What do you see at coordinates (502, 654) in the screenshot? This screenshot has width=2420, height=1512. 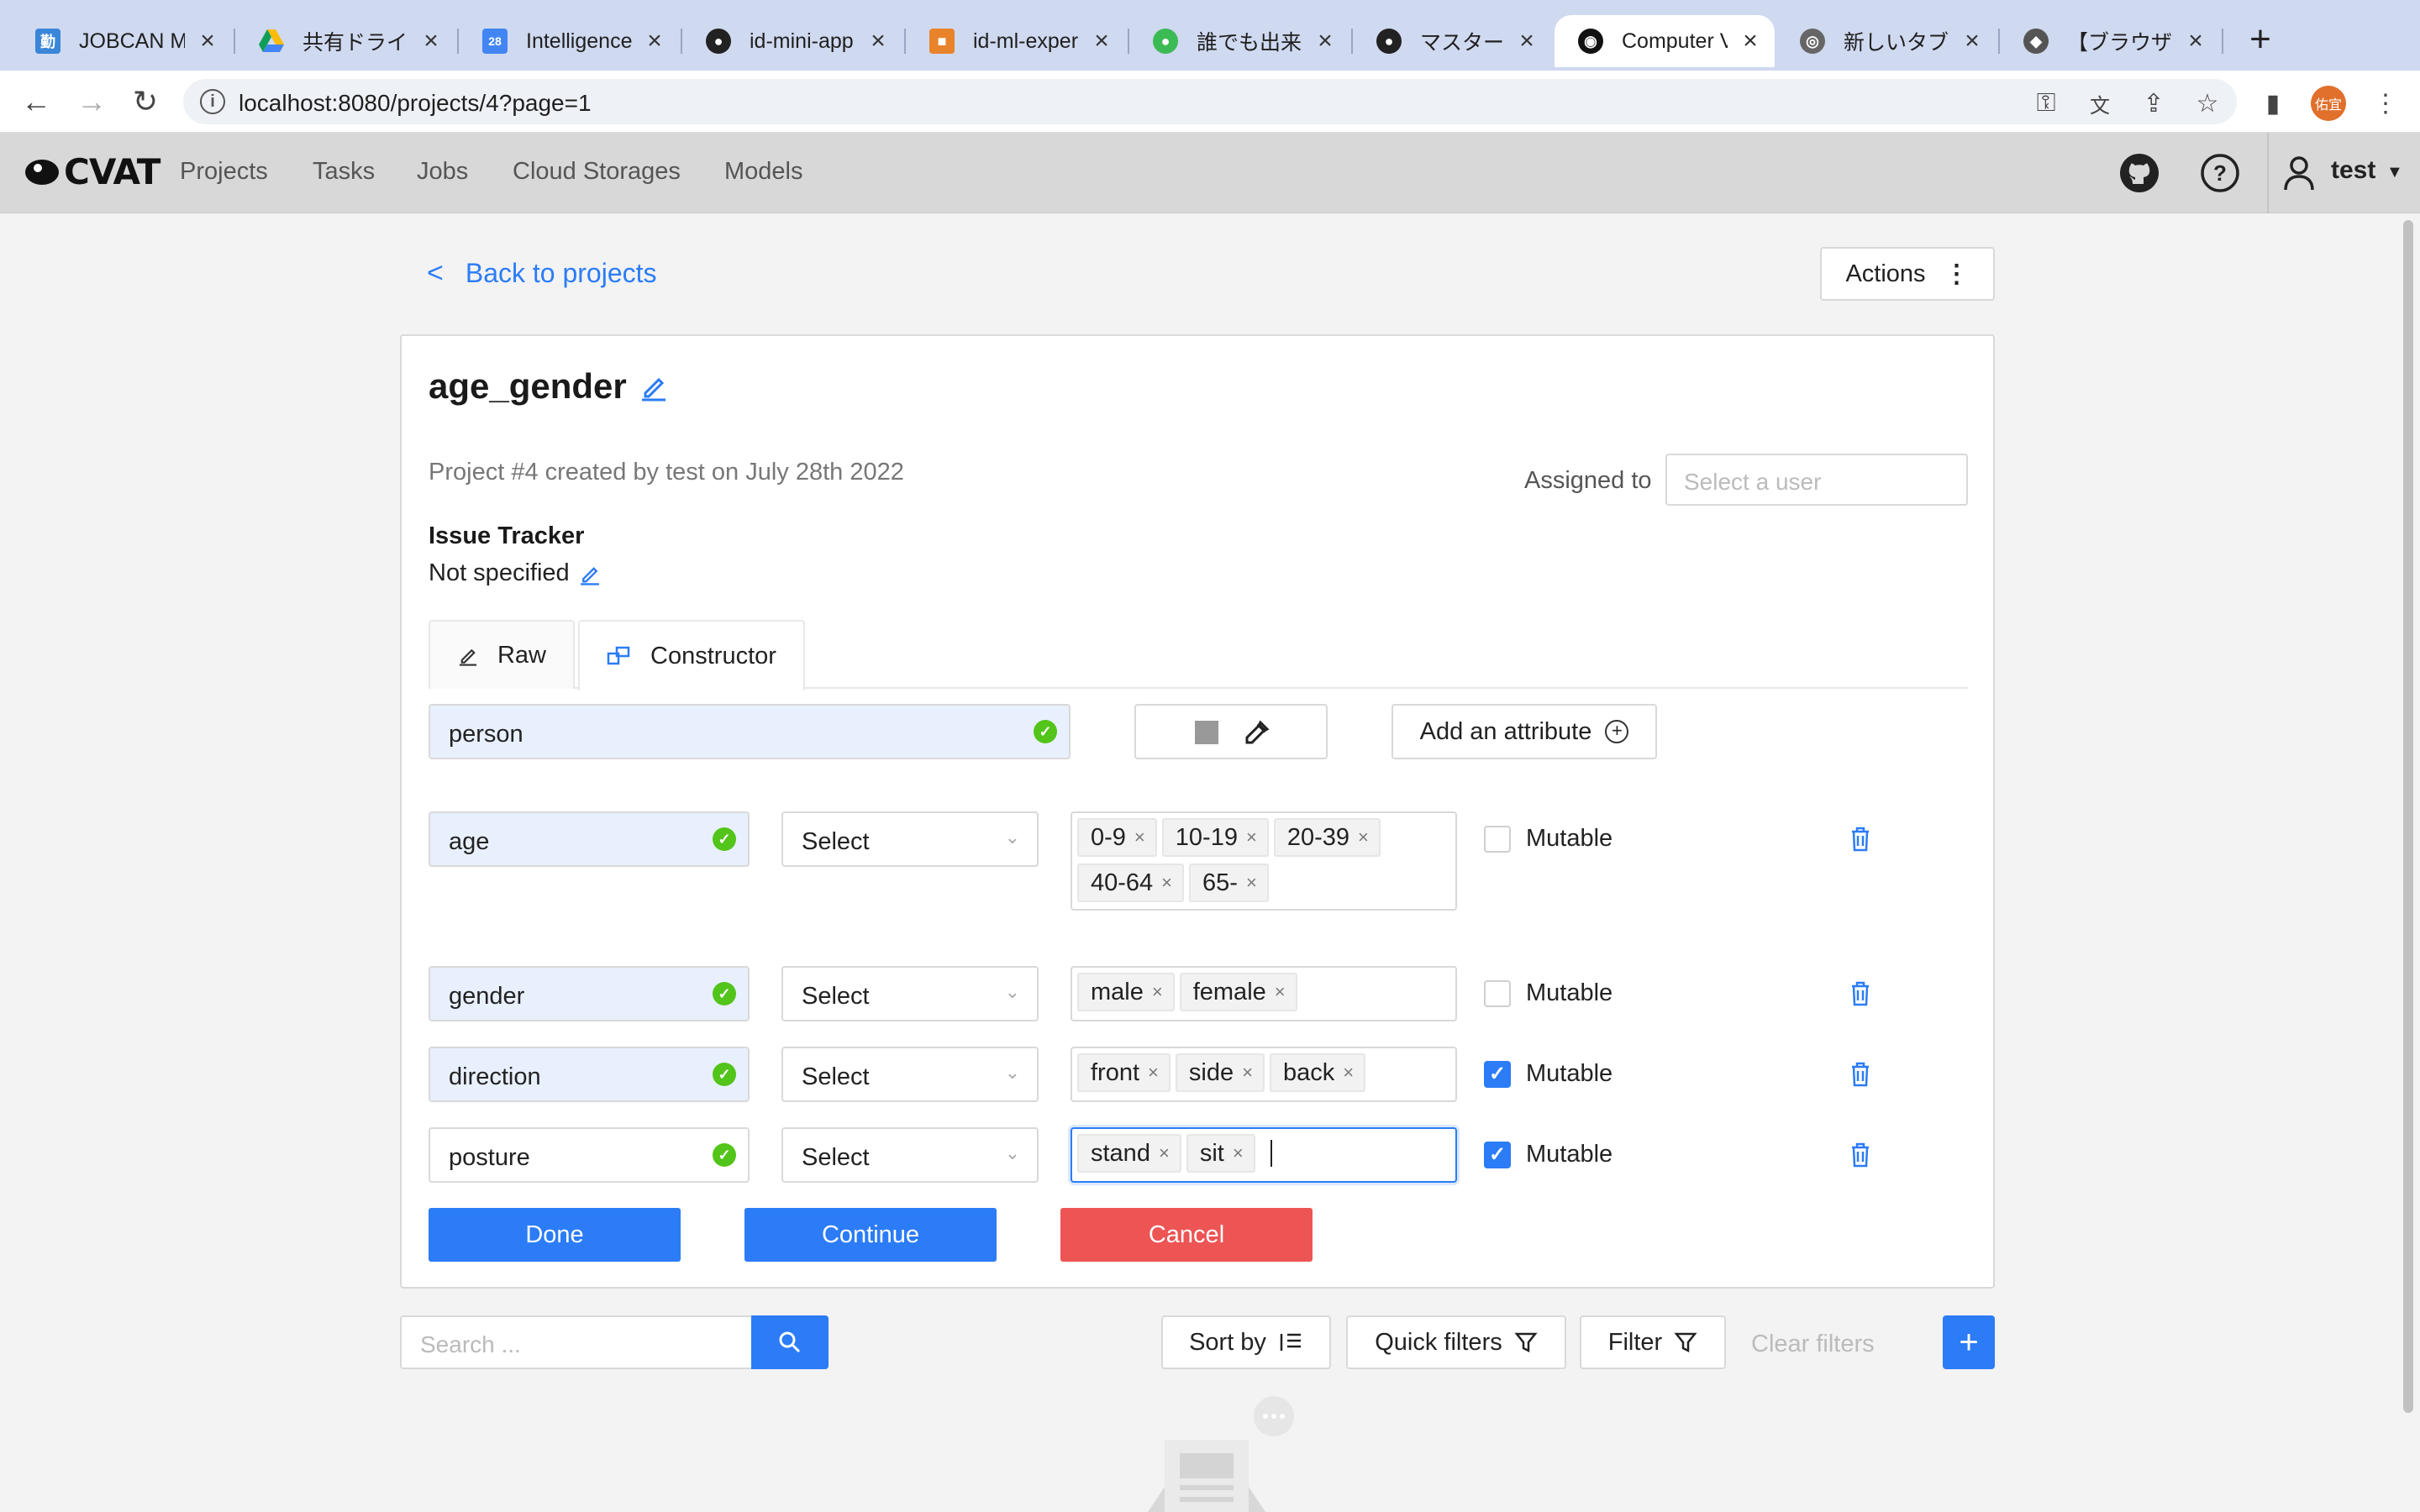 I see `tab-raw: Raw` at bounding box center [502, 654].